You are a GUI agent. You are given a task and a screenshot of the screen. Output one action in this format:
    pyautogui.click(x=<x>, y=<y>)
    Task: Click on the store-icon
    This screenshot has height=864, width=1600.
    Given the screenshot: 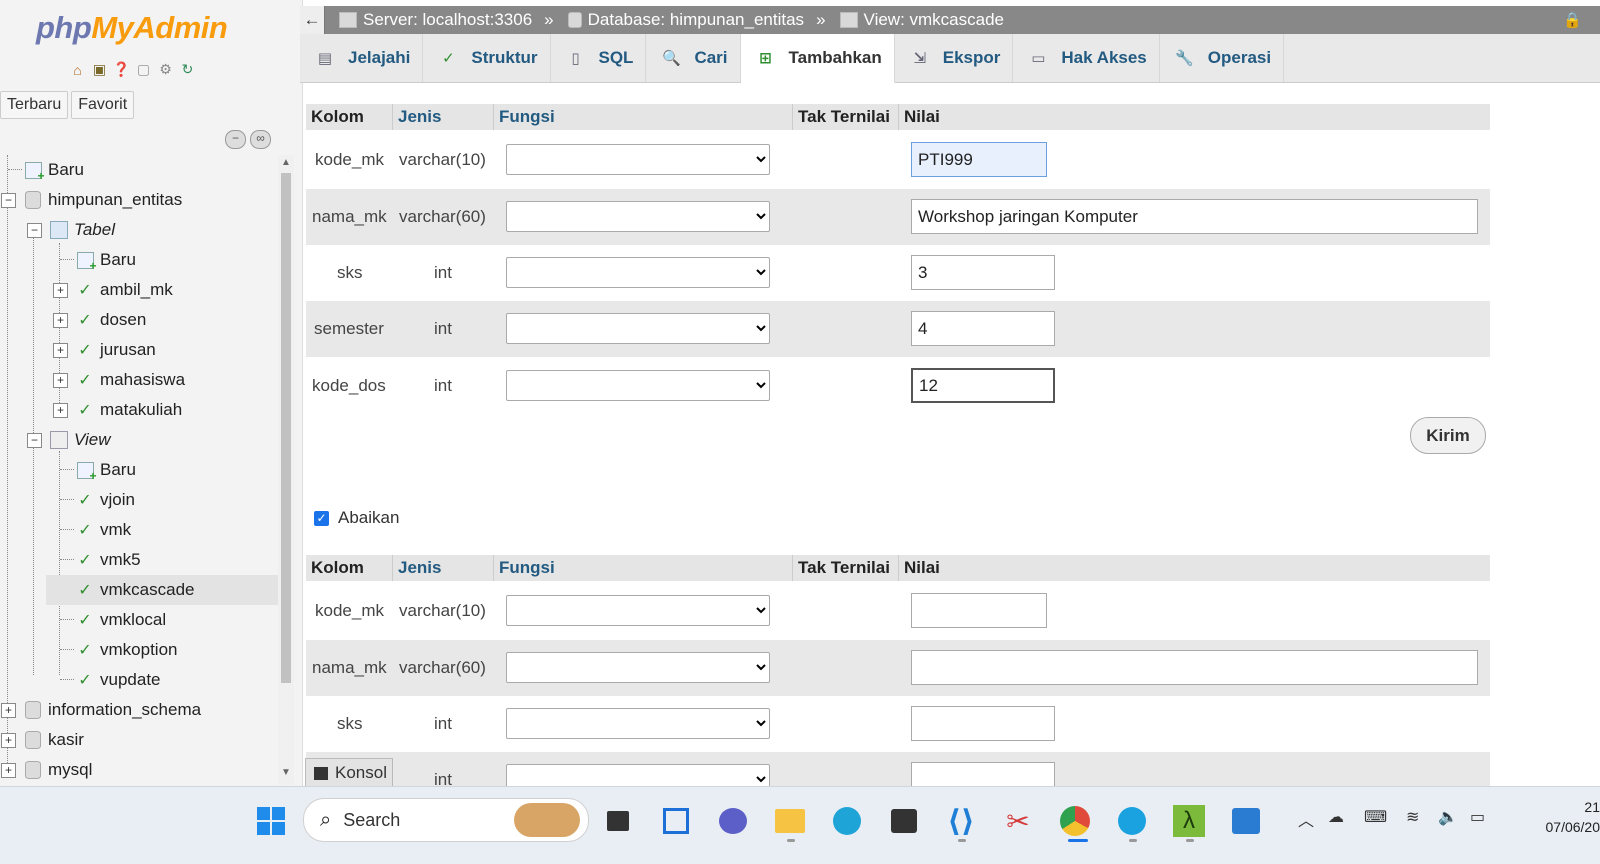 What is the action you would take?
    pyautogui.click(x=904, y=821)
    